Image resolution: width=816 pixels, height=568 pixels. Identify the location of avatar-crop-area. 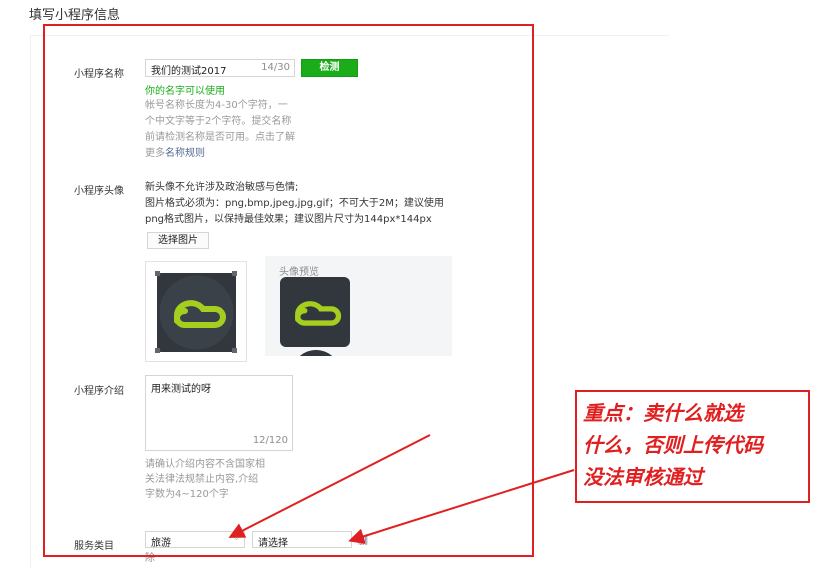
(196, 311).